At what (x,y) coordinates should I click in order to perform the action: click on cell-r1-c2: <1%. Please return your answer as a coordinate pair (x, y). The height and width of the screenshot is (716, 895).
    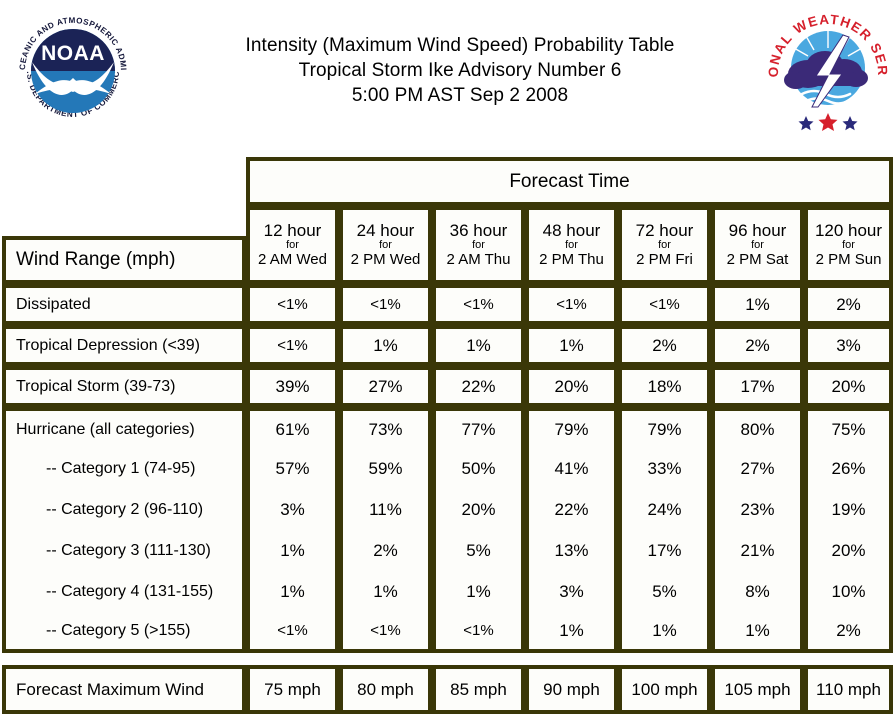
    Looking at the image, I should click on (385, 304).